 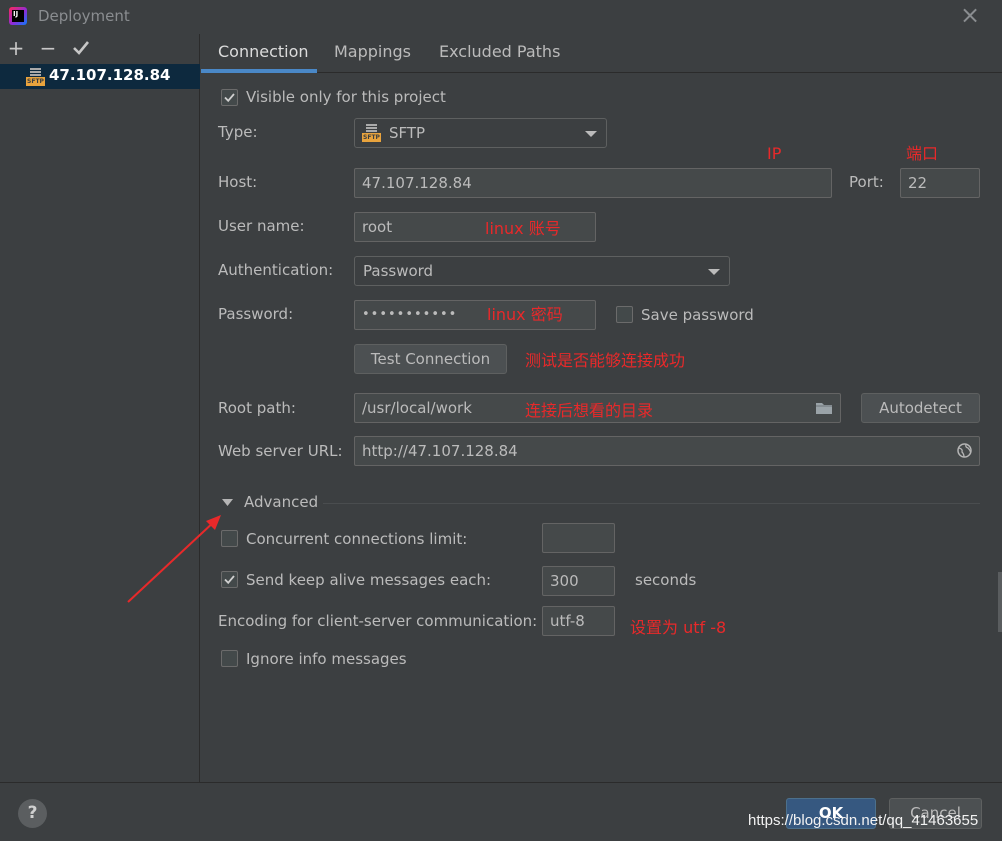 I want to click on root-path-value: /usr/local/work, so click(x=417, y=408).